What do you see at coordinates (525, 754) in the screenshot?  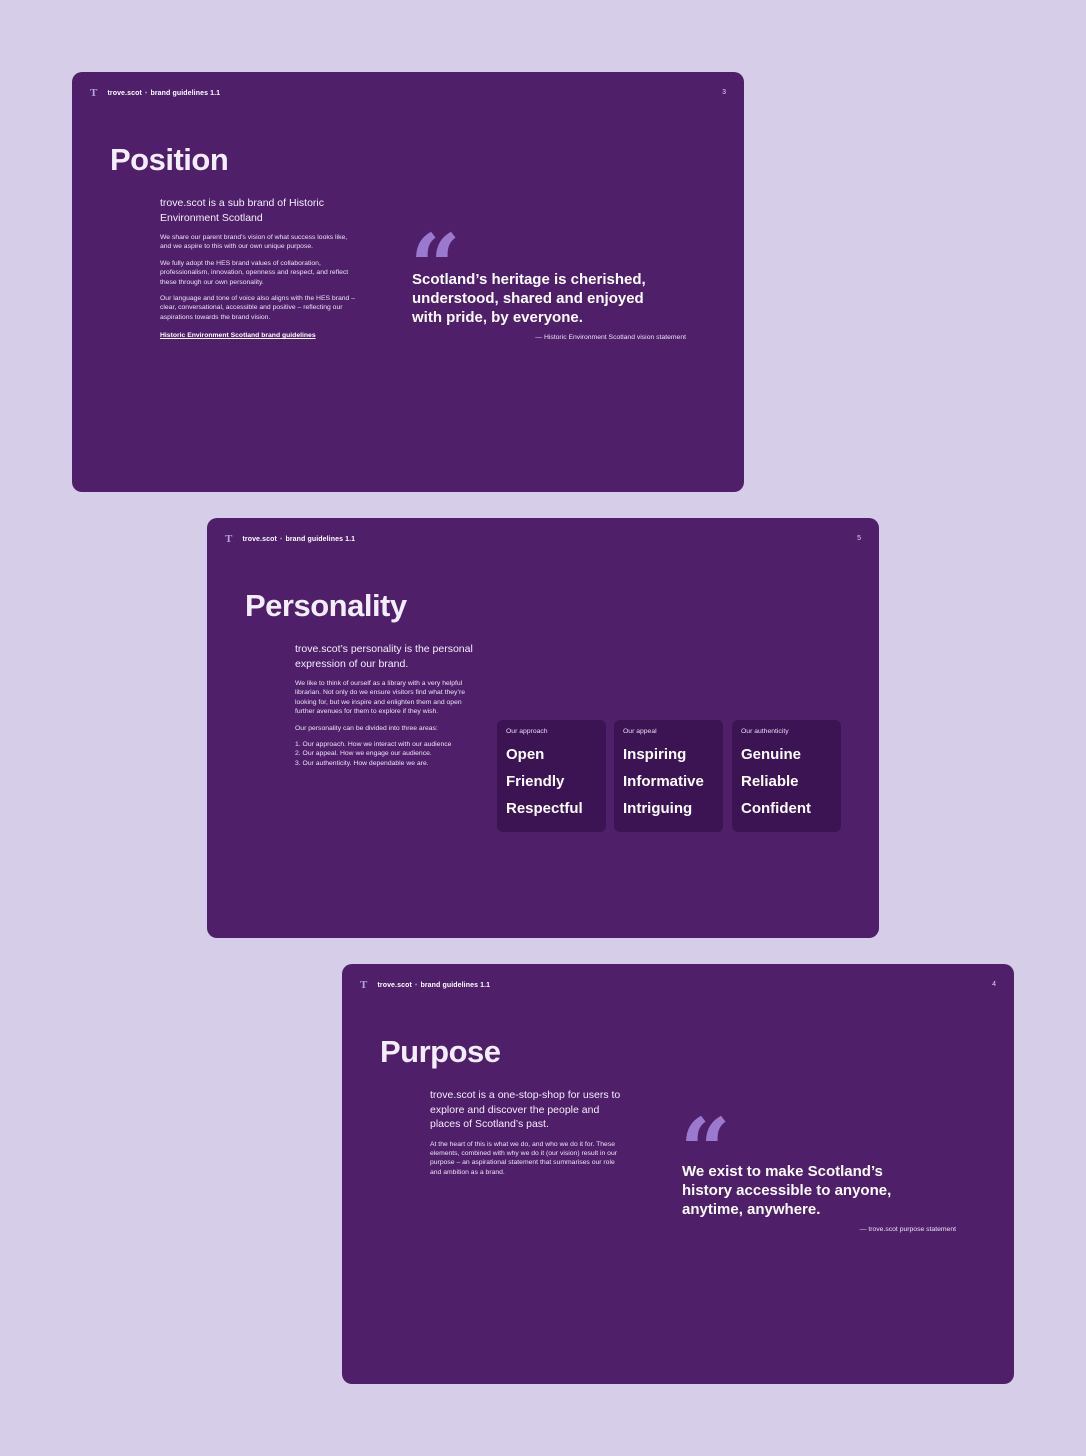 I see `card-word: Open` at bounding box center [525, 754].